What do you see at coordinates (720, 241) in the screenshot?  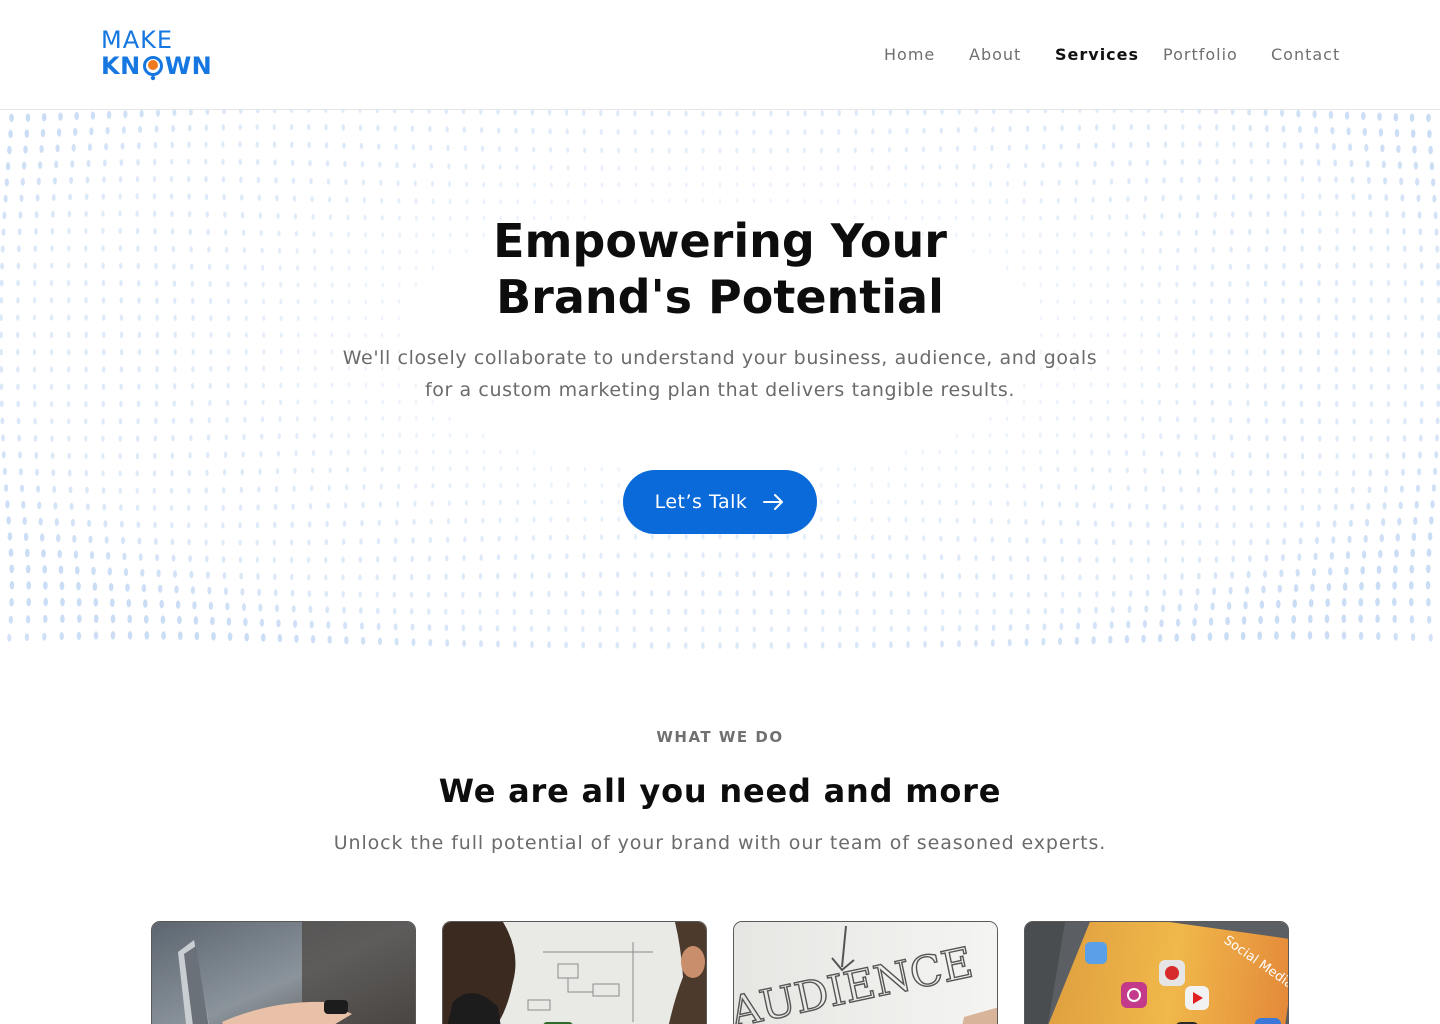 I see `hero-title-line1: Empowering Your` at bounding box center [720, 241].